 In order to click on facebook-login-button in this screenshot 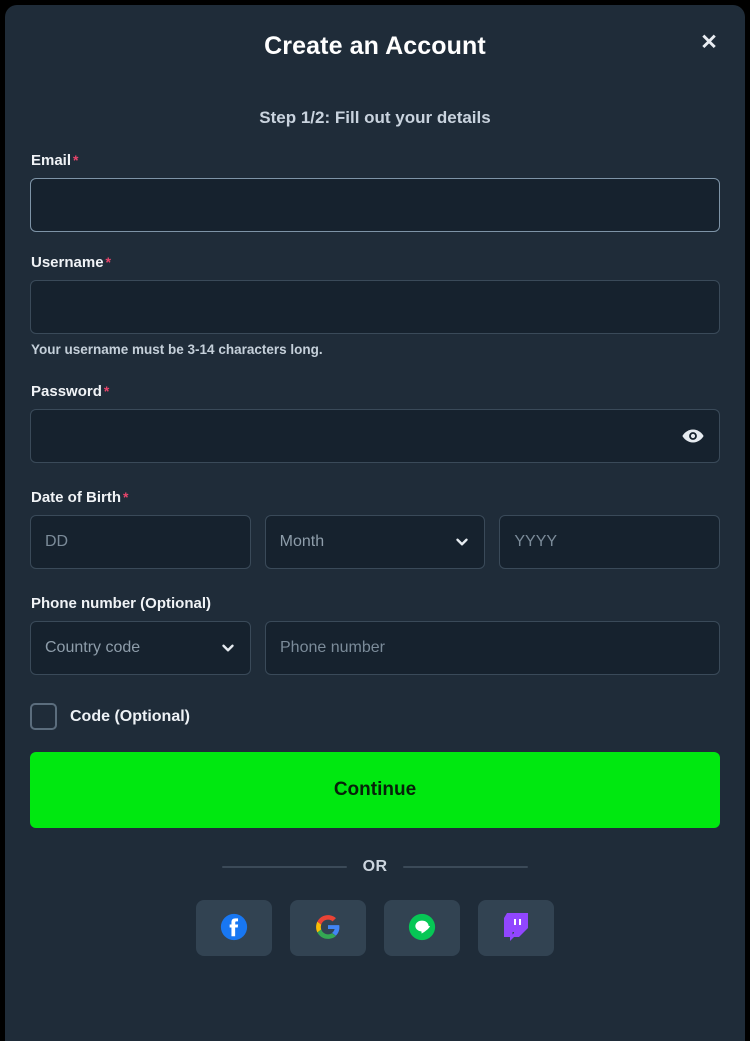, I will do `click(234, 928)`.